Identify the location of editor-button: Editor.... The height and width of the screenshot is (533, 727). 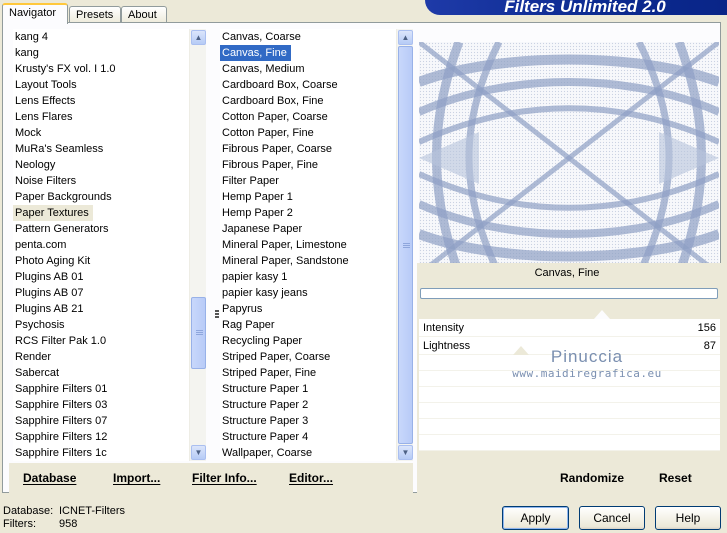
(311, 478).